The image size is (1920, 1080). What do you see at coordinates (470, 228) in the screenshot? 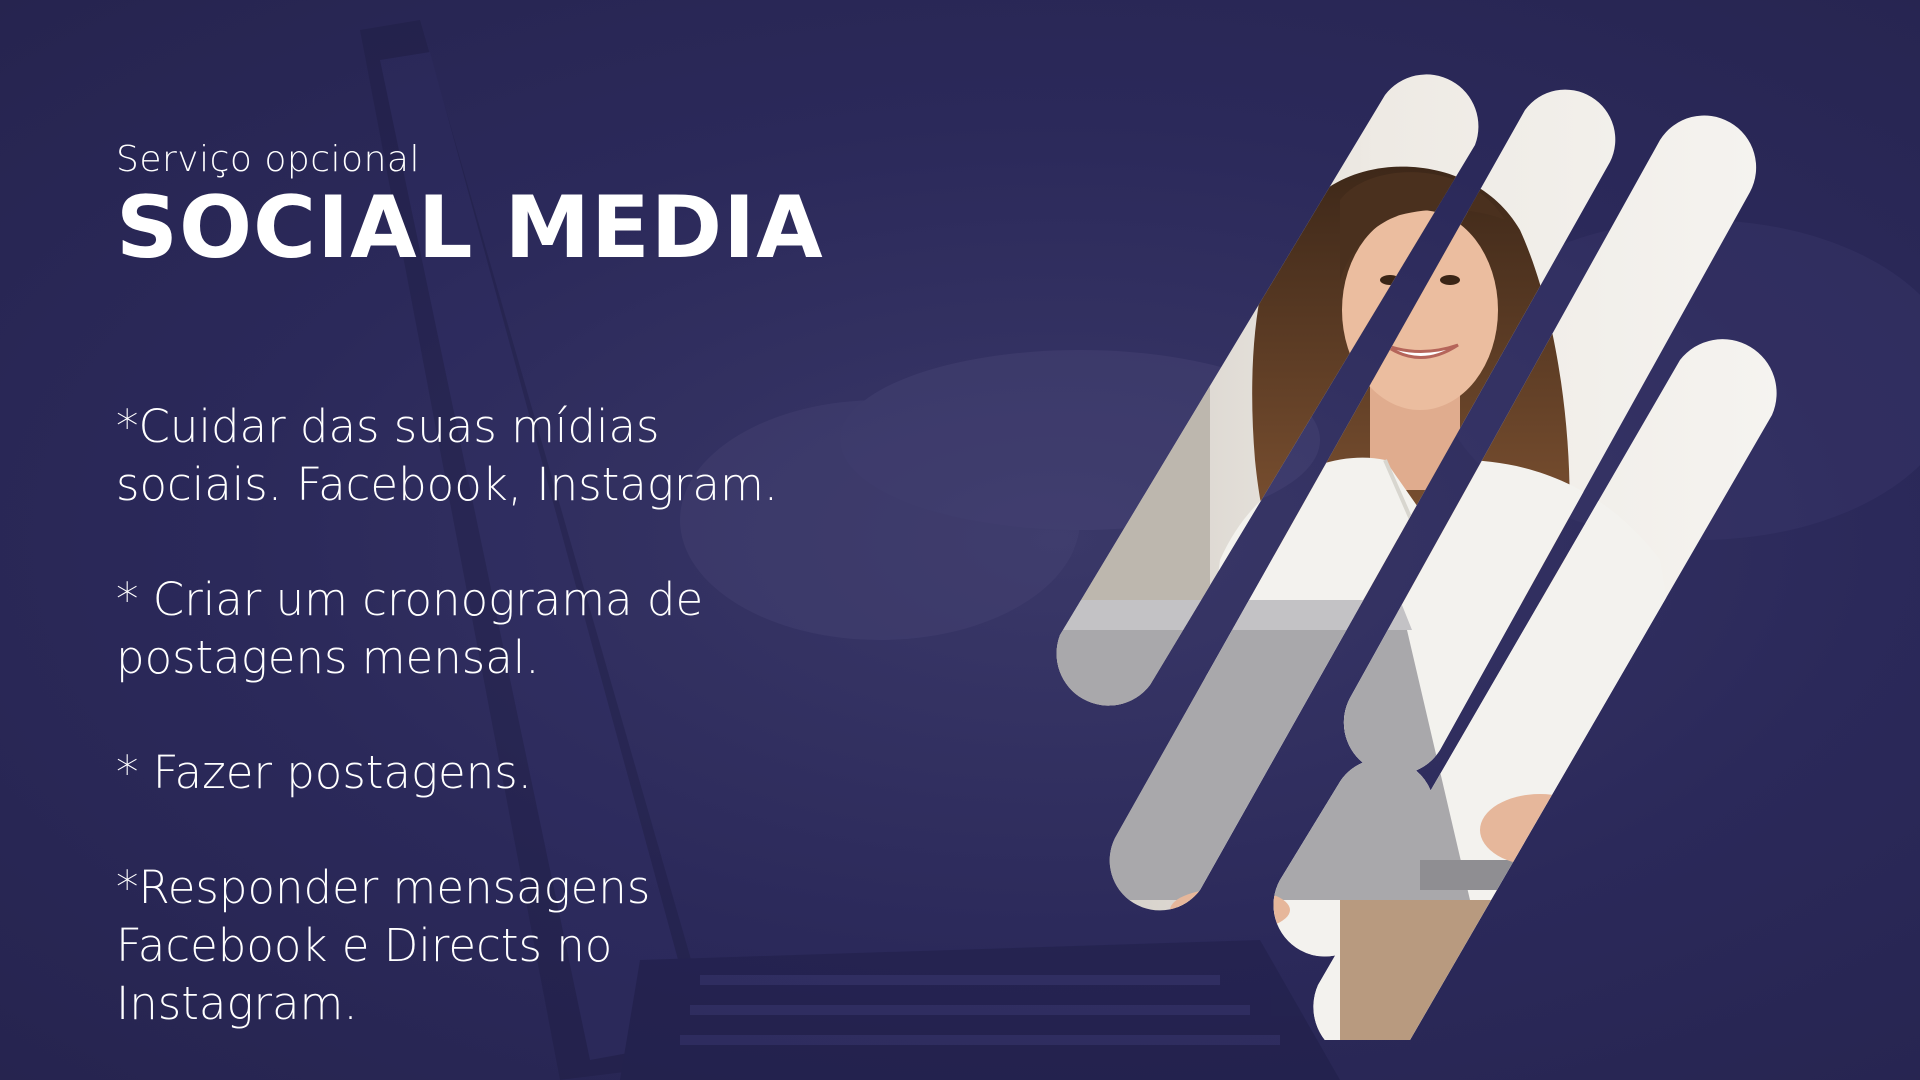
I see `page-title: SOCIAL MEDIA` at bounding box center [470, 228].